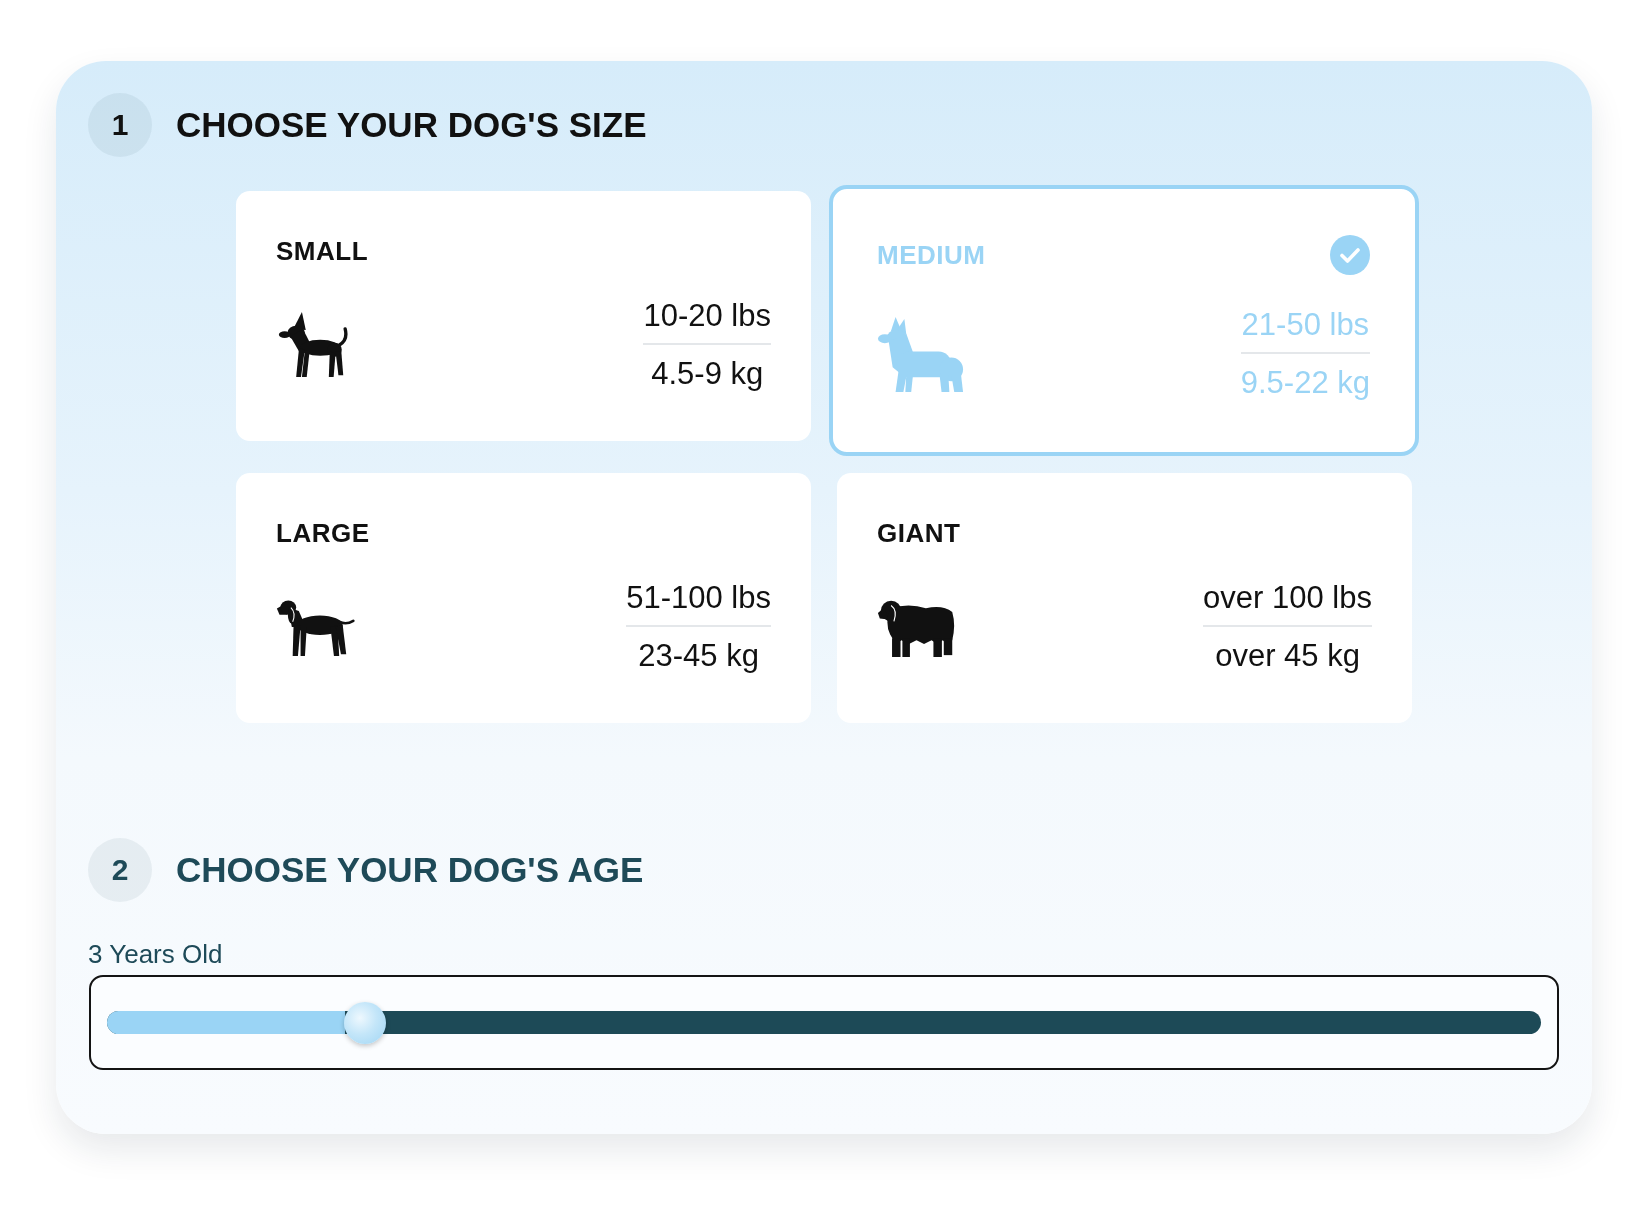 This screenshot has height=1212, width=1646. What do you see at coordinates (1287, 655) in the screenshot?
I see `weight-kg: over 45 kg` at bounding box center [1287, 655].